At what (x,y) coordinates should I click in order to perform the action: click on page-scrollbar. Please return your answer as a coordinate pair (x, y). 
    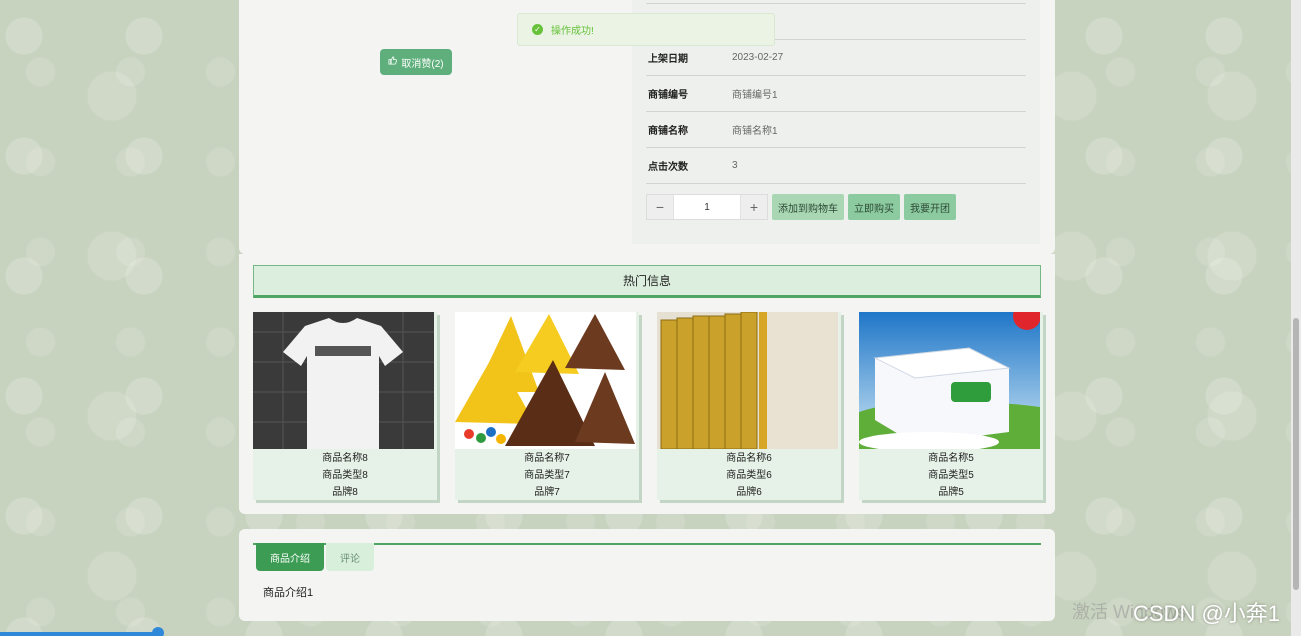
    Looking at the image, I should click on (1296, 318).